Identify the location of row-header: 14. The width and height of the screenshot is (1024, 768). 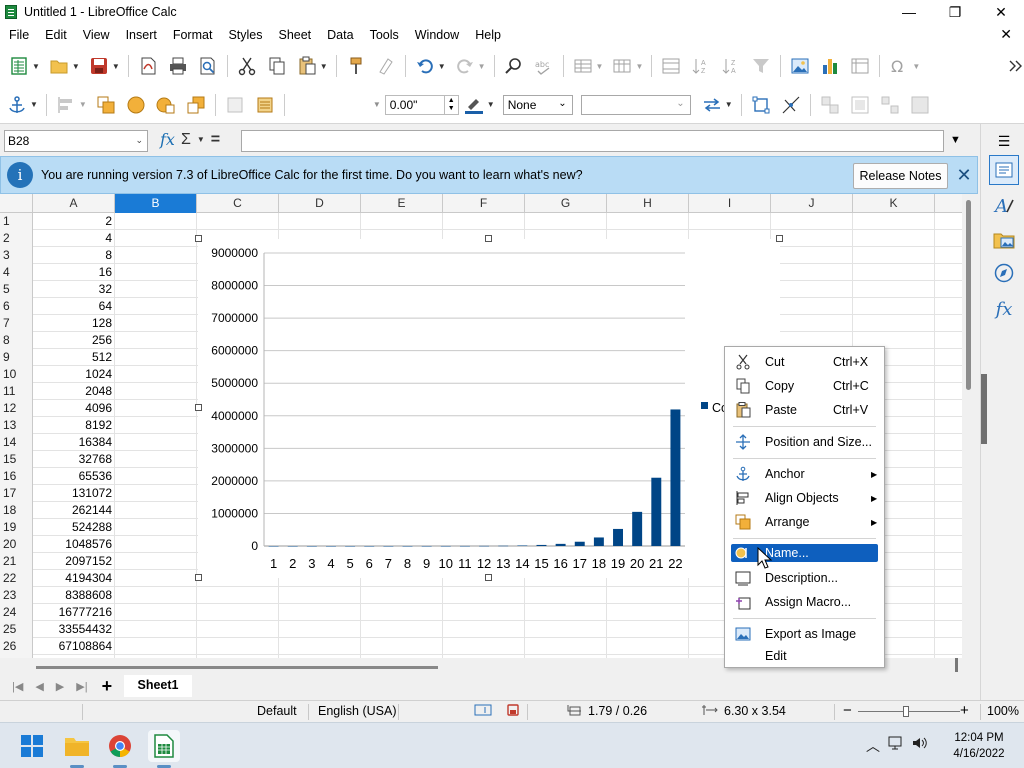
(16, 442).